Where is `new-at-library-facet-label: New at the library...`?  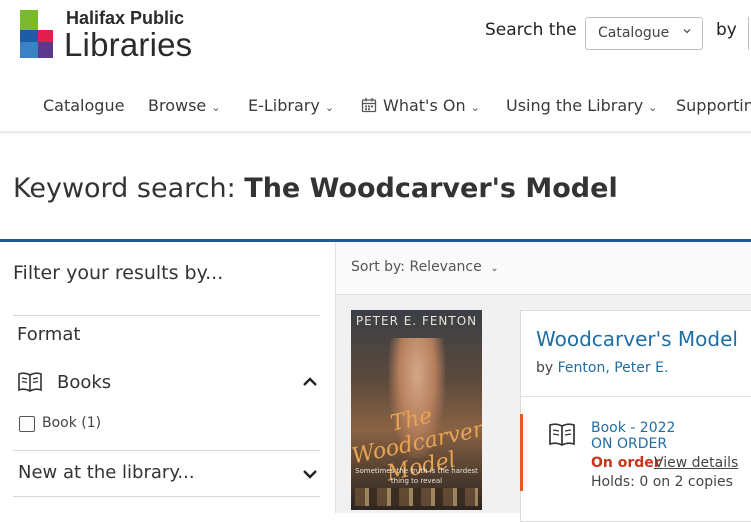 new-at-library-facet-label: New at the library... is located at coordinates (106, 472).